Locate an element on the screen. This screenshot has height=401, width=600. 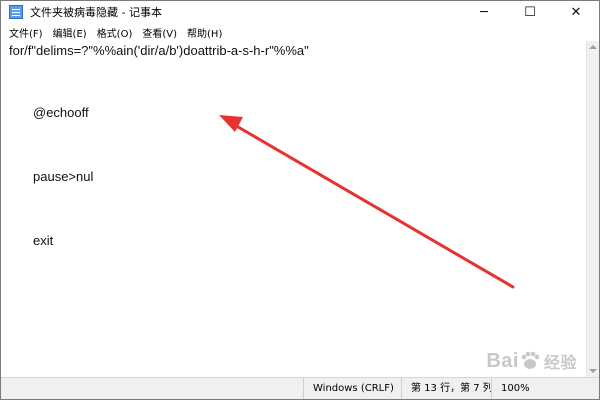
vertical-scrollbar is located at coordinates (592, 209).